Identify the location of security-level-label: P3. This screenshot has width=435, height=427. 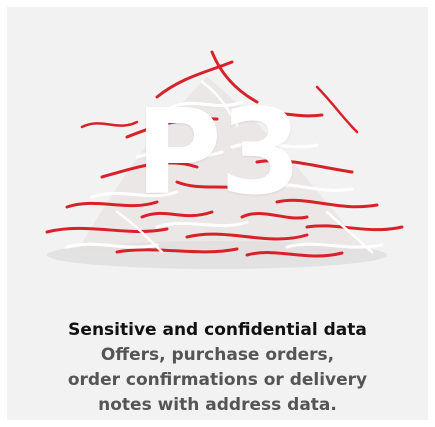
(218, 152).